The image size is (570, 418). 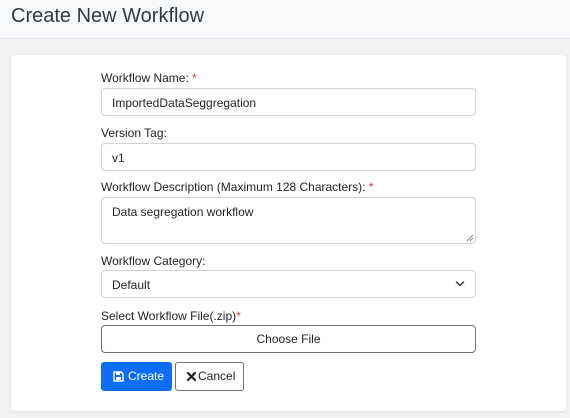 I want to click on workflow-name-label: Workflow Name: *, so click(x=149, y=78).